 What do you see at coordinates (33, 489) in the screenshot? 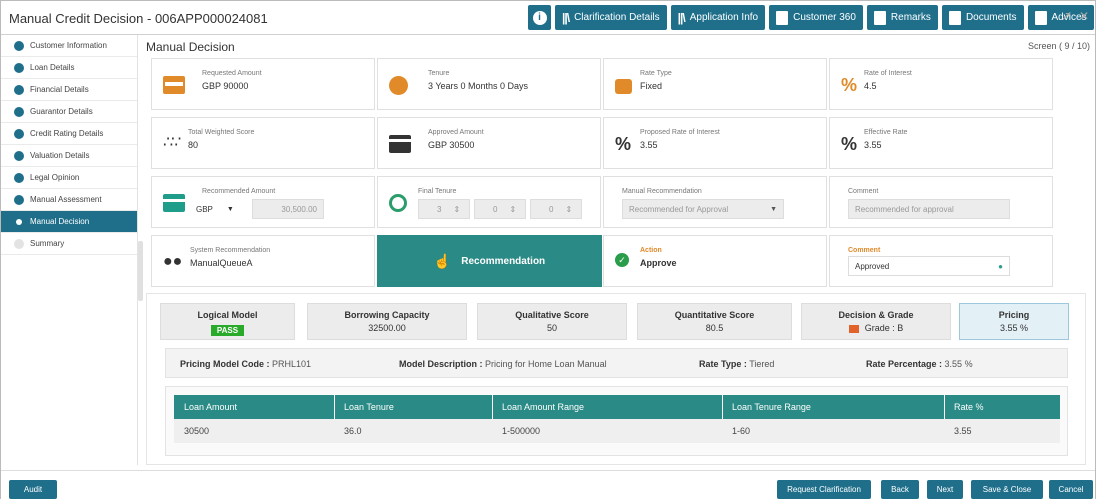
I see `audit-button: Audit` at bounding box center [33, 489].